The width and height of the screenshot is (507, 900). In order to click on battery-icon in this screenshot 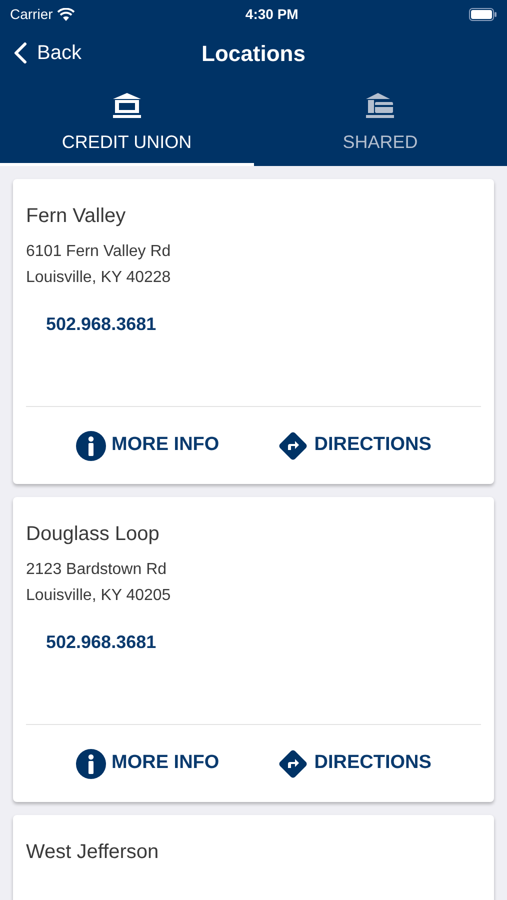, I will do `click(482, 14)`.